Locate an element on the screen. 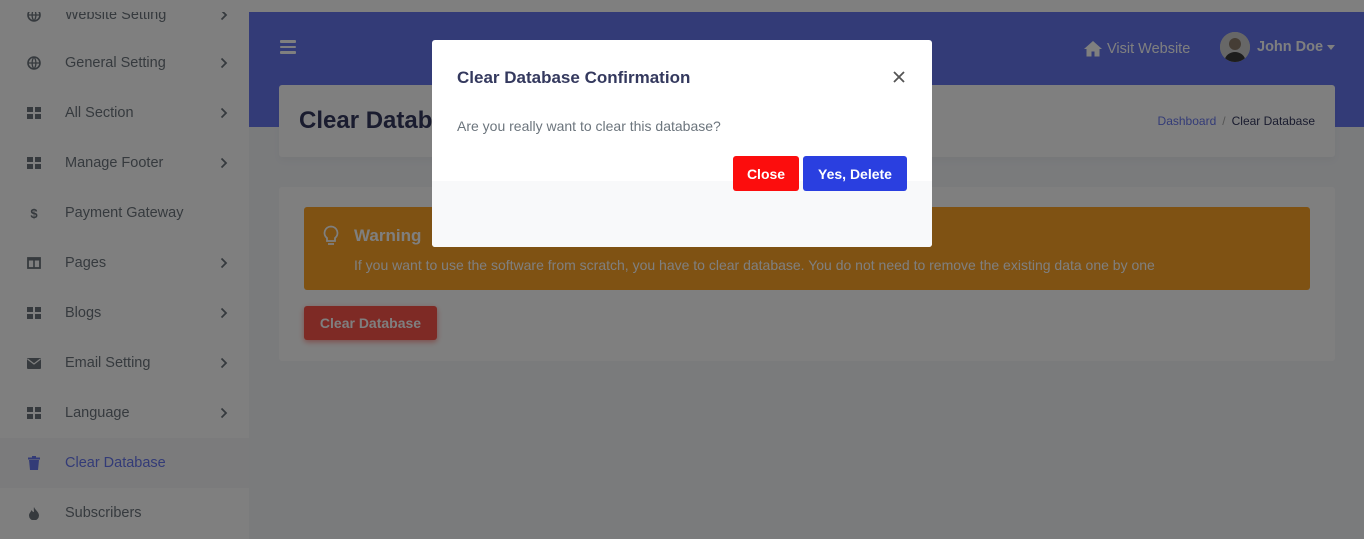 This screenshot has width=1364, height=539. confirm-delete-button: Yes, Delete is located at coordinates (855, 173).